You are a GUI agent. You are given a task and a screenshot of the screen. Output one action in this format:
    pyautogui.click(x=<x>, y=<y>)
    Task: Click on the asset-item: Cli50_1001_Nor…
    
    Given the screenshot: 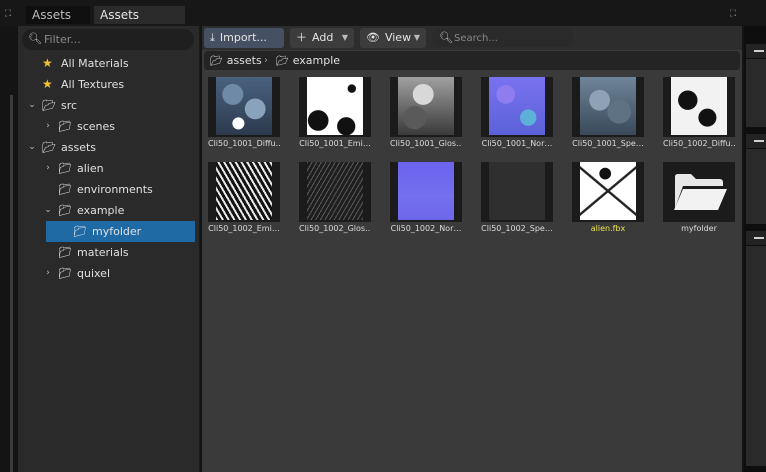 What is the action you would take?
    pyautogui.click(x=517, y=114)
    